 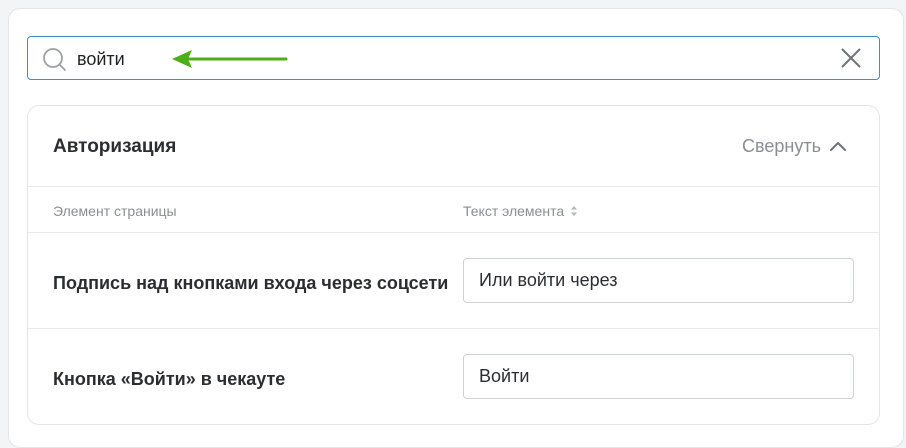 What do you see at coordinates (574, 211) in the screenshot?
I see `sort-icon` at bounding box center [574, 211].